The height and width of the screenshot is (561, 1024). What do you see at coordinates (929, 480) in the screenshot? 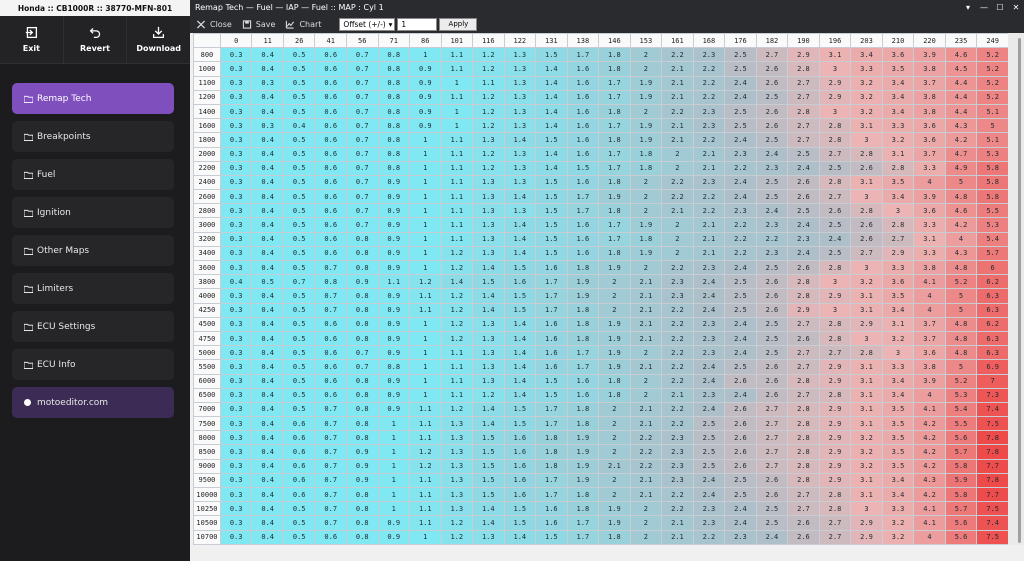
I see `map-cell: 4.3` at bounding box center [929, 480].